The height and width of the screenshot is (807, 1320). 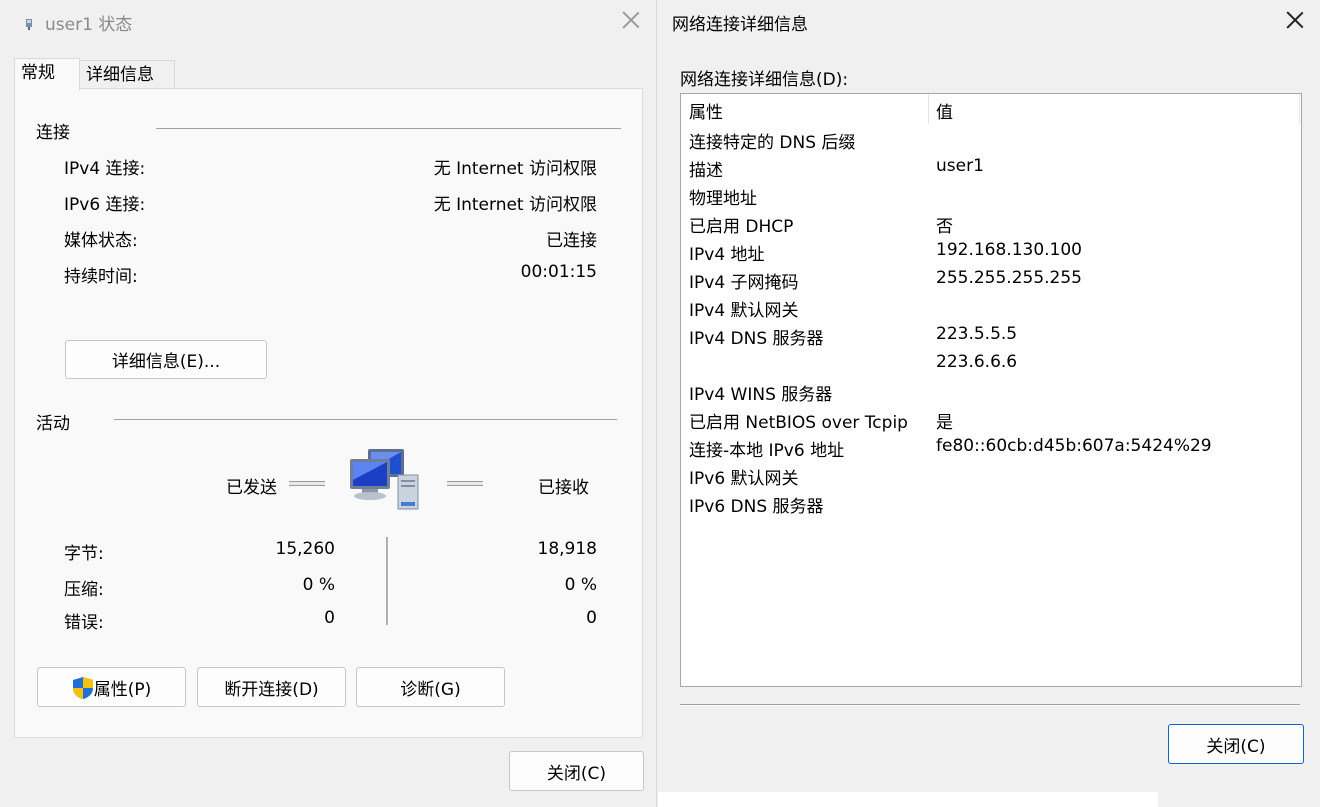 What do you see at coordinates (29, 24) in the screenshot?
I see `network-adapter-icon` at bounding box center [29, 24].